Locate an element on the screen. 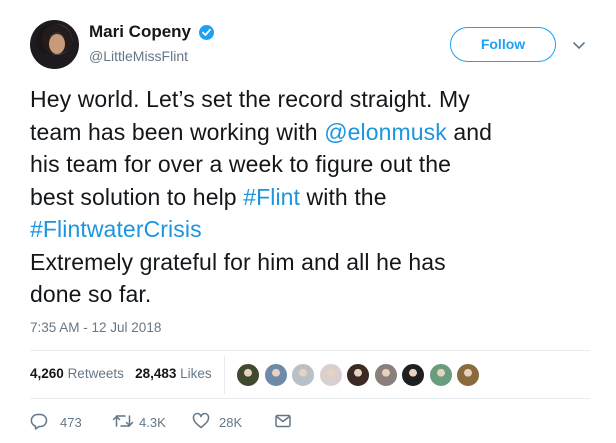 The image size is (616, 443). envelope-icon is located at coordinates (283, 421).